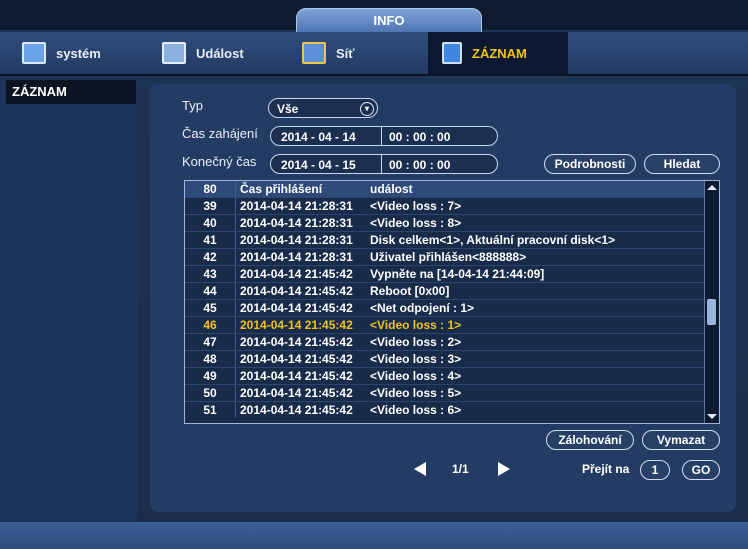 This screenshot has width=748, height=549. What do you see at coordinates (682, 164) in the screenshot?
I see `search-button: Hledat` at bounding box center [682, 164].